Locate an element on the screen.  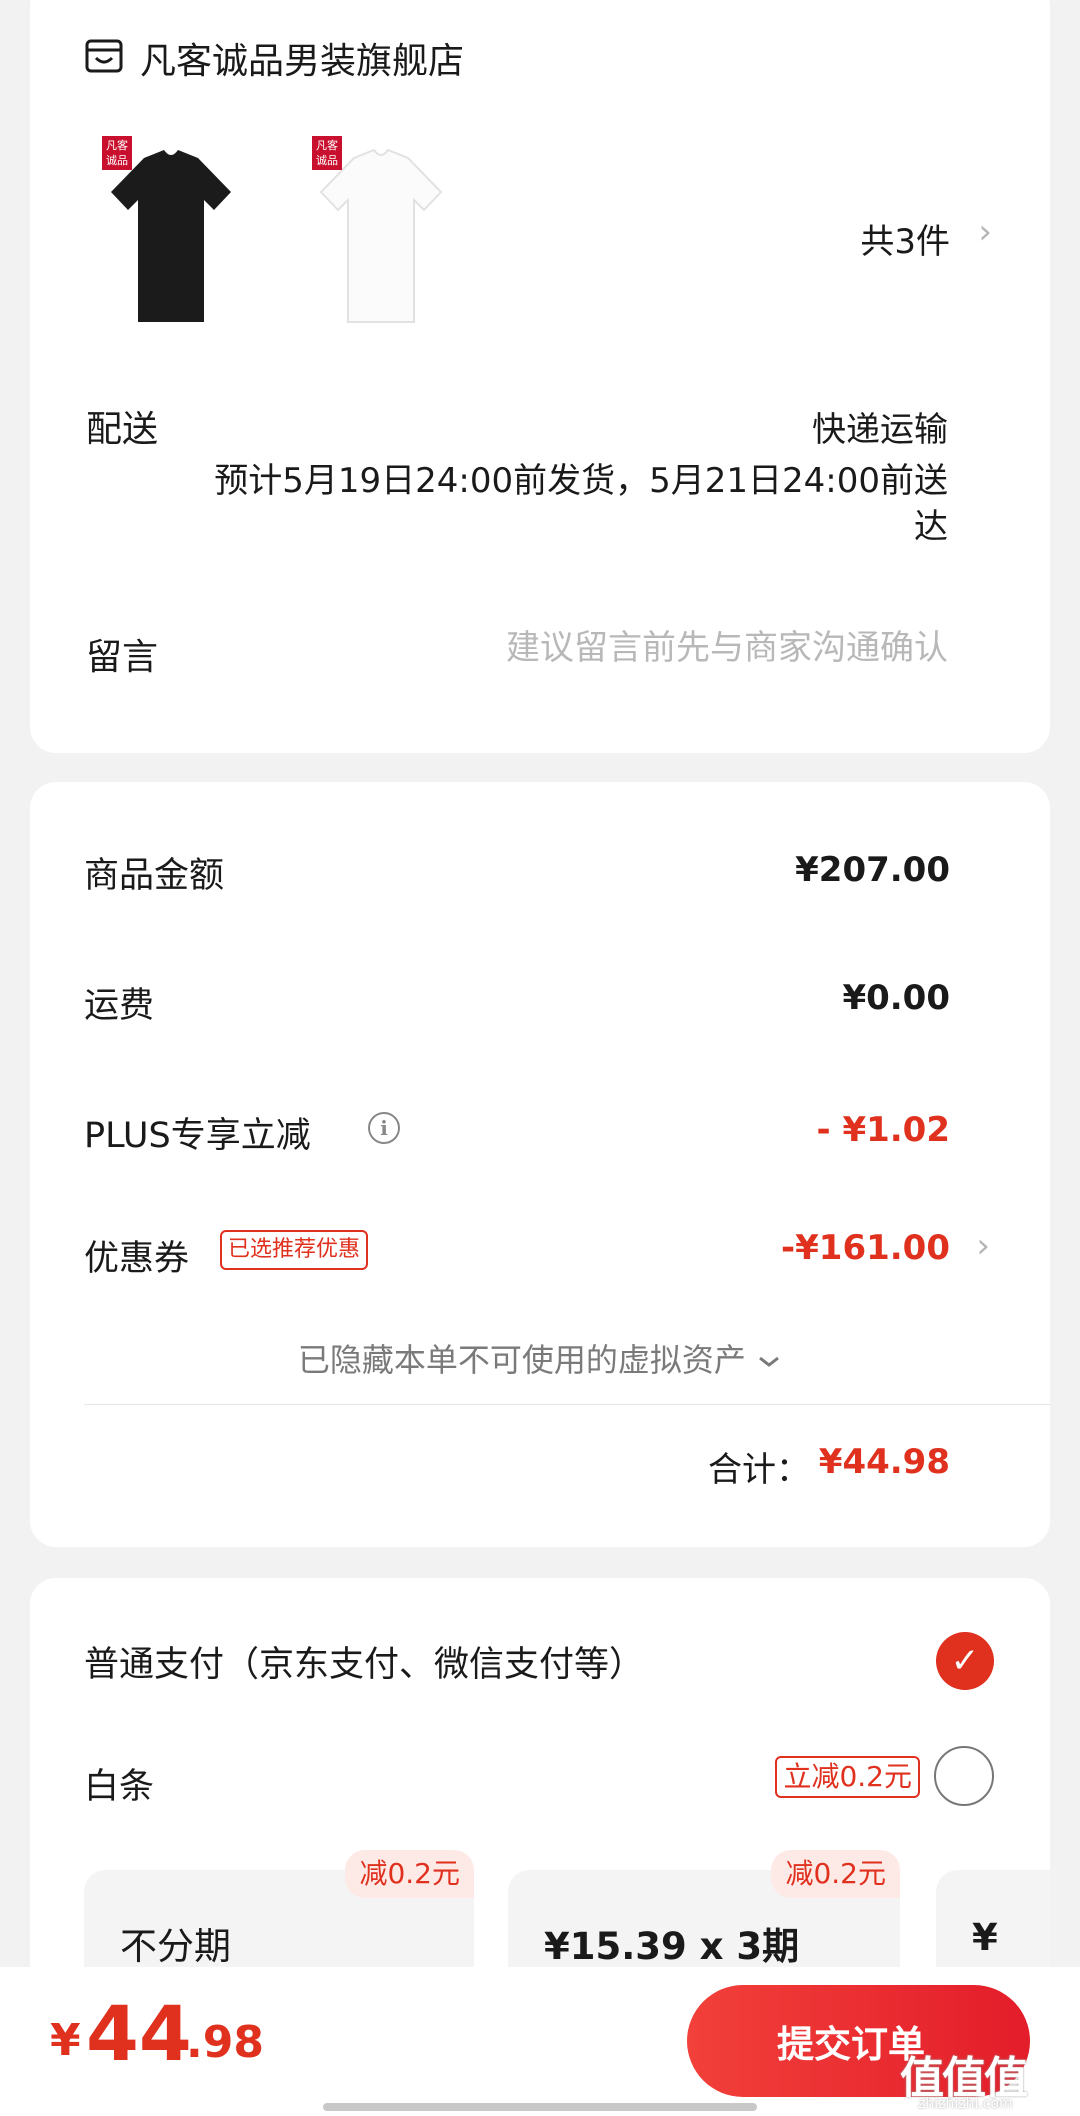
hidden-assets-text: 已隐藏本单不可使用的虚拟资产 is located at coordinates (521, 1360).